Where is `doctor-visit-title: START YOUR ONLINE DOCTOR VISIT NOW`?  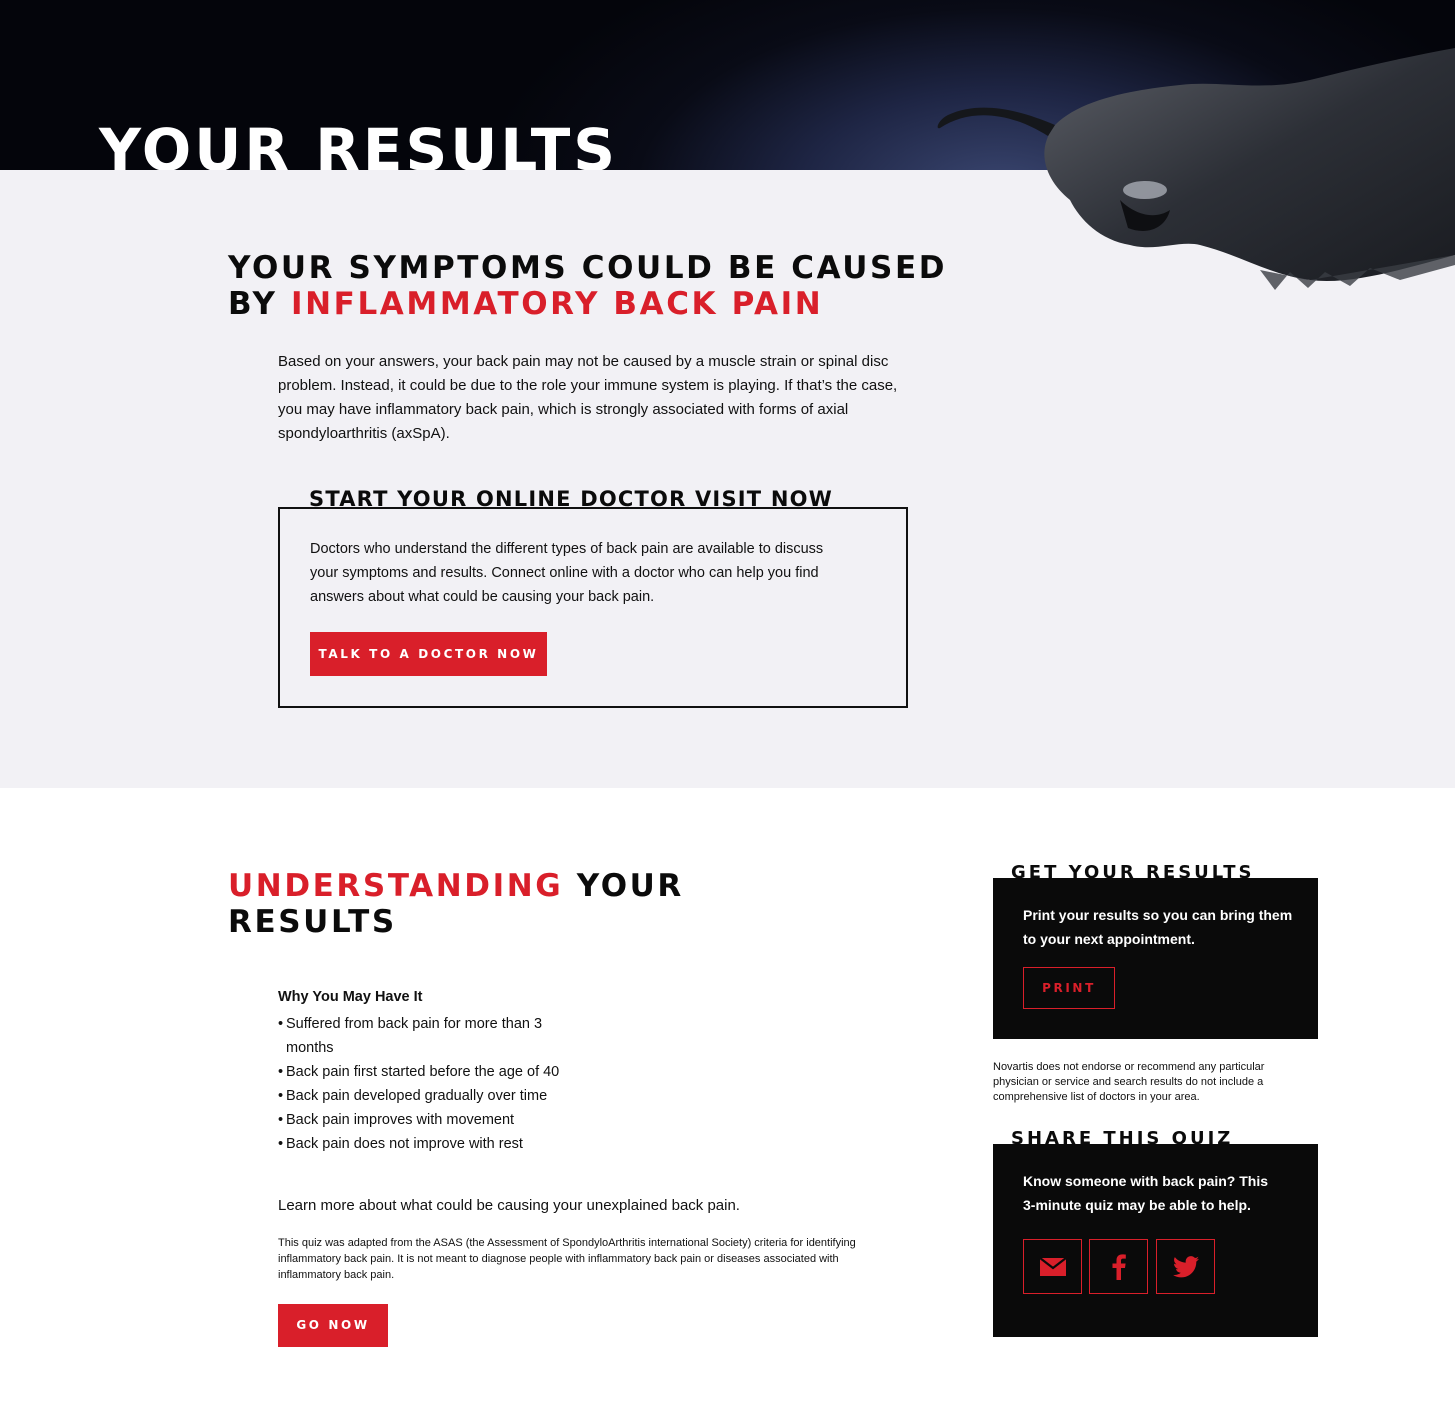
doctor-visit-title: START YOUR ONLINE DOCTOR VISIT NOW is located at coordinates (571, 499).